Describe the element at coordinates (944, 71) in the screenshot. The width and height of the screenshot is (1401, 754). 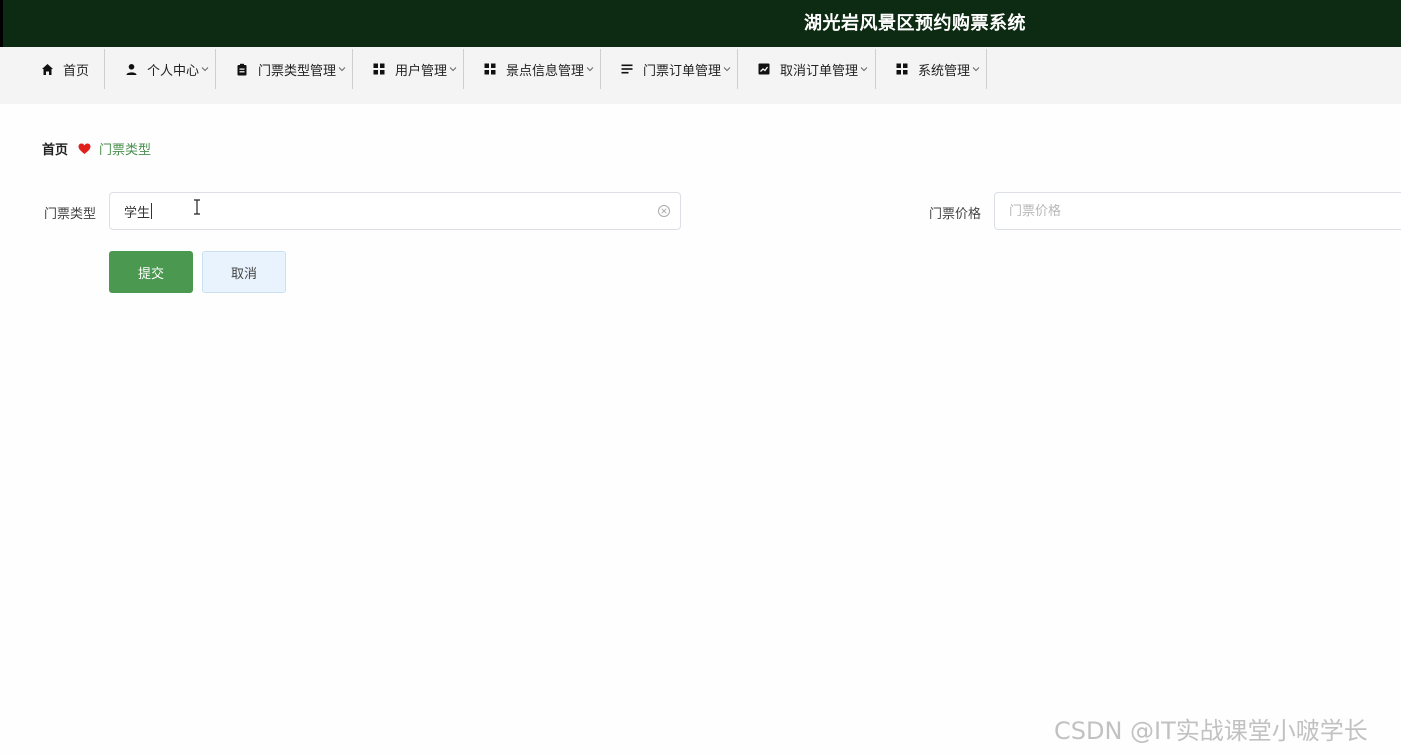
I see `nav-item-label: 系统管理` at that location.